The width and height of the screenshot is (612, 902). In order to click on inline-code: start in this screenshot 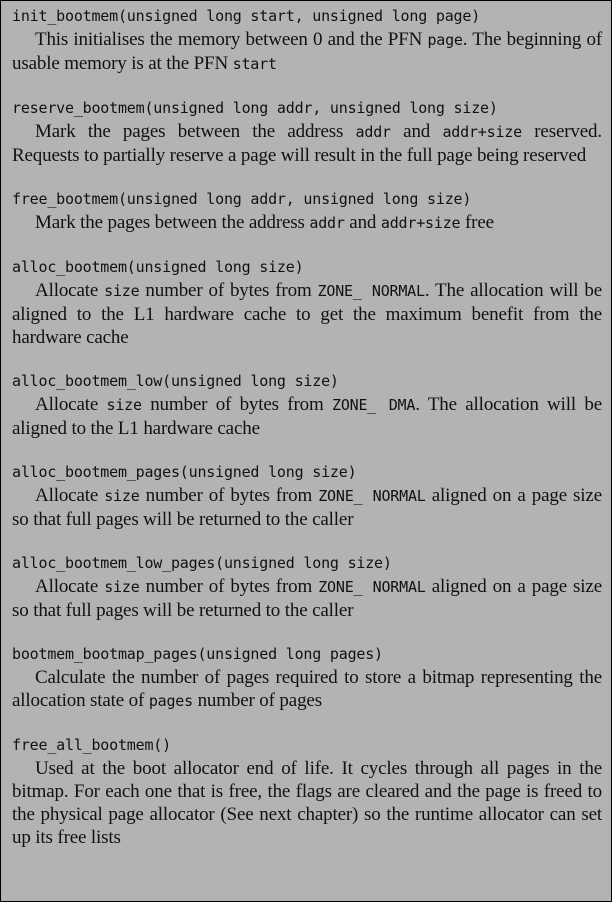, I will do `click(254, 64)`.